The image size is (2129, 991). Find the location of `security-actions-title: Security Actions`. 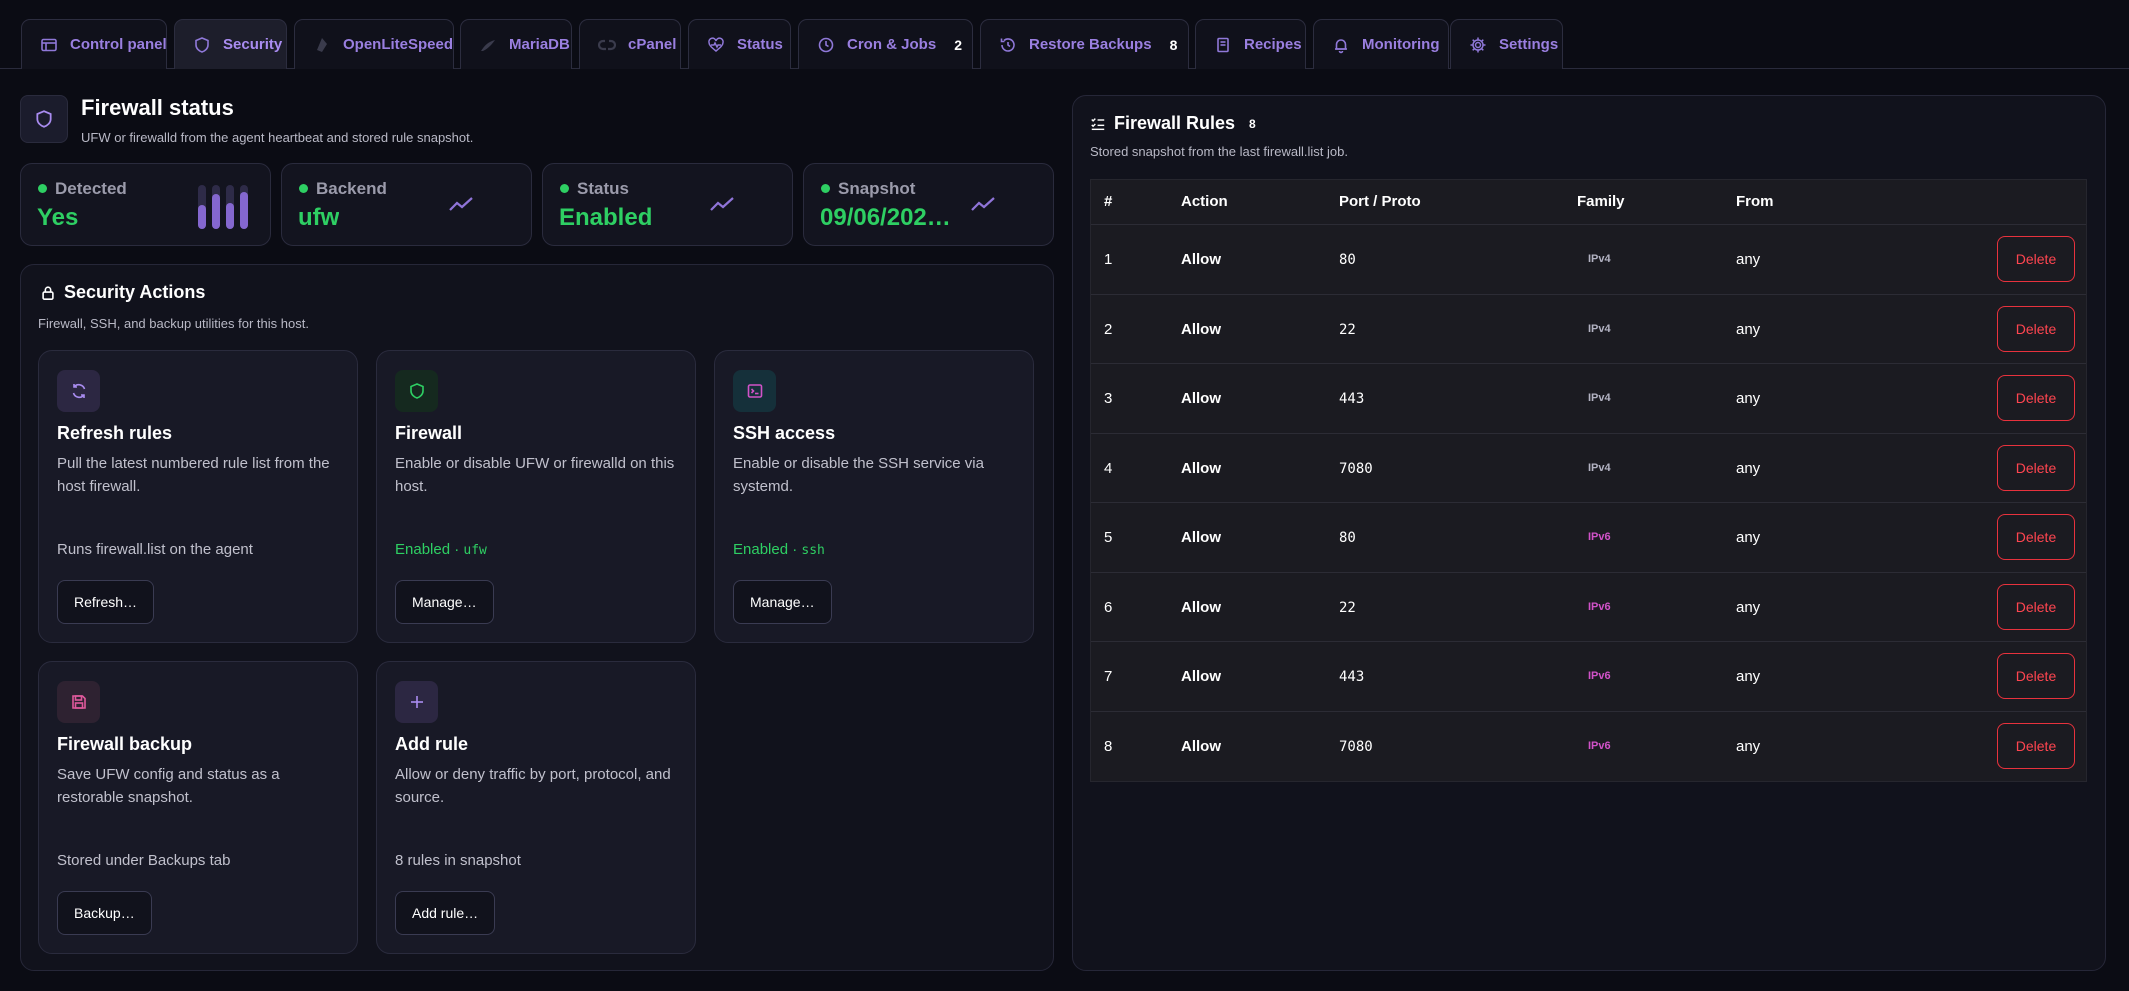

security-actions-title: Security Actions is located at coordinates (122, 292).